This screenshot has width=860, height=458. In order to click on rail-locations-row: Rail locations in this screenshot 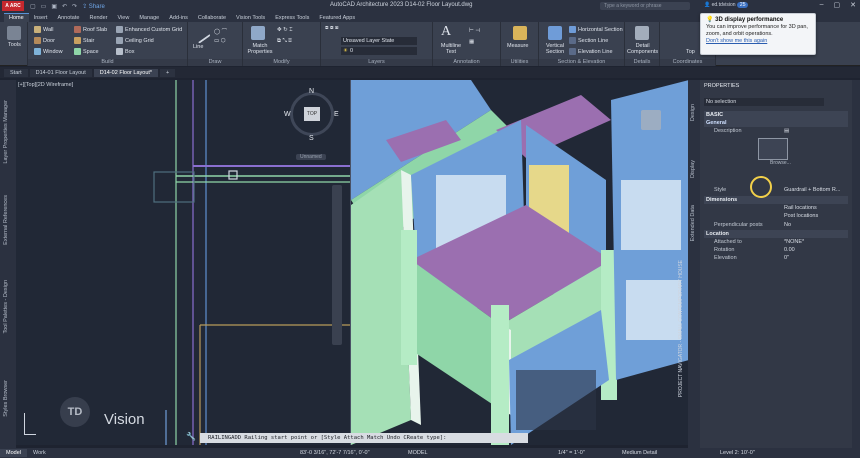, I will do `click(776, 209)`.